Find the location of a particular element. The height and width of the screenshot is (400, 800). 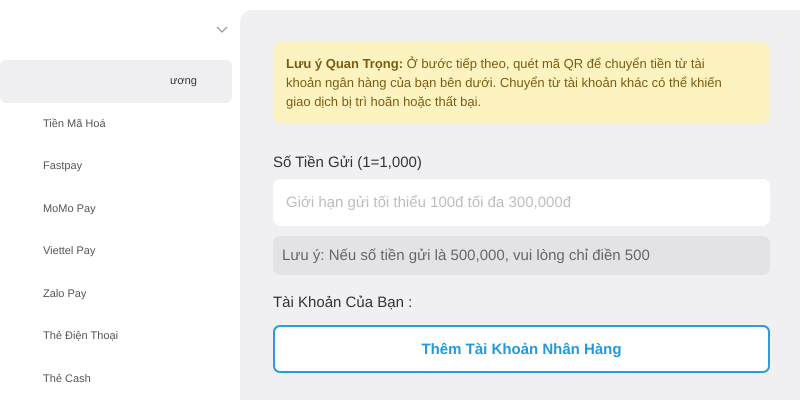

amount-label: Số Tiền Gửi (1=1,000) is located at coordinates (348, 162).